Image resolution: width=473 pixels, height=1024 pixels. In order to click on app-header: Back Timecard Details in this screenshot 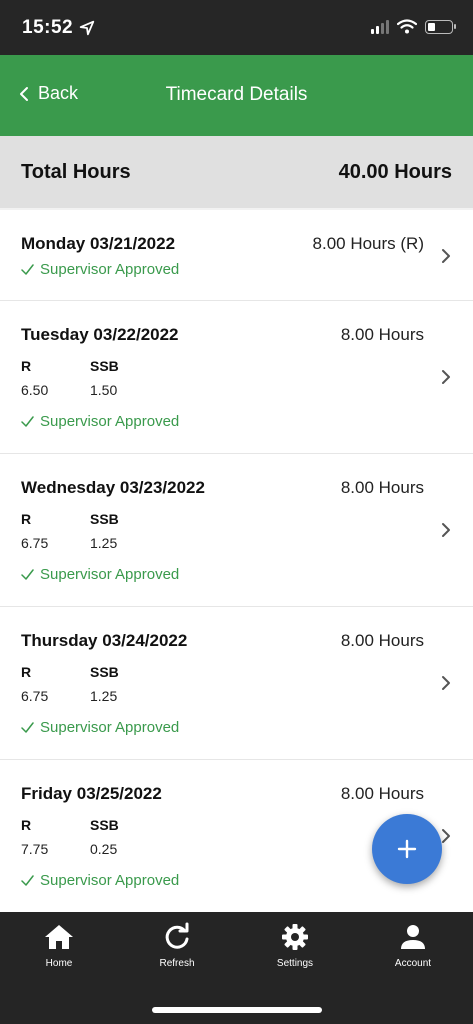, I will do `click(236, 95)`.